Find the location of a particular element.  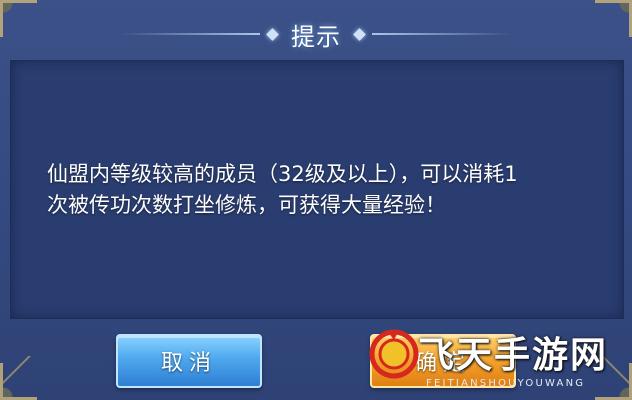

side-ornament-decoration is located at coordinates (20, 371).